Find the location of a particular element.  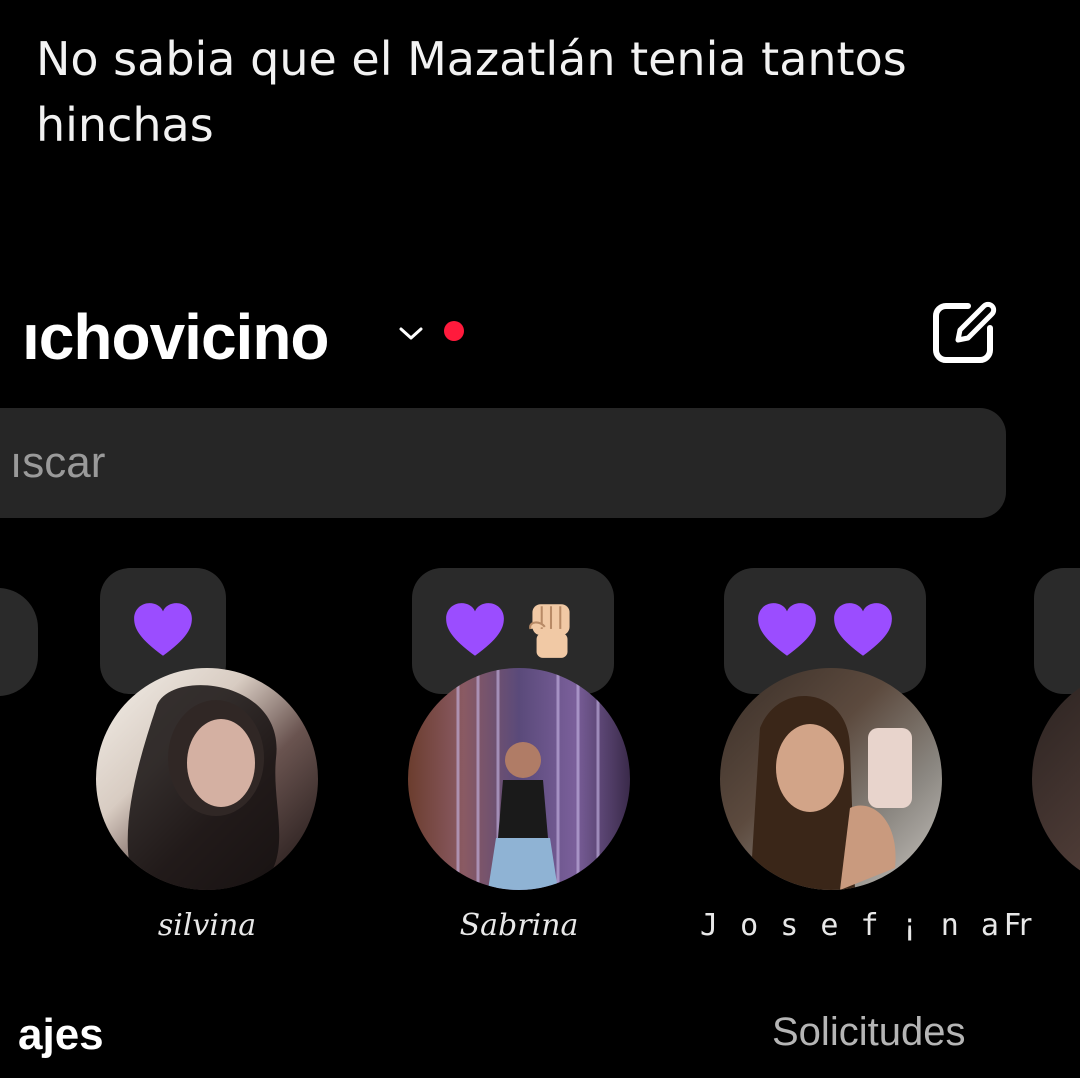

chevron-down-icon is located at coordinates (411, 334).